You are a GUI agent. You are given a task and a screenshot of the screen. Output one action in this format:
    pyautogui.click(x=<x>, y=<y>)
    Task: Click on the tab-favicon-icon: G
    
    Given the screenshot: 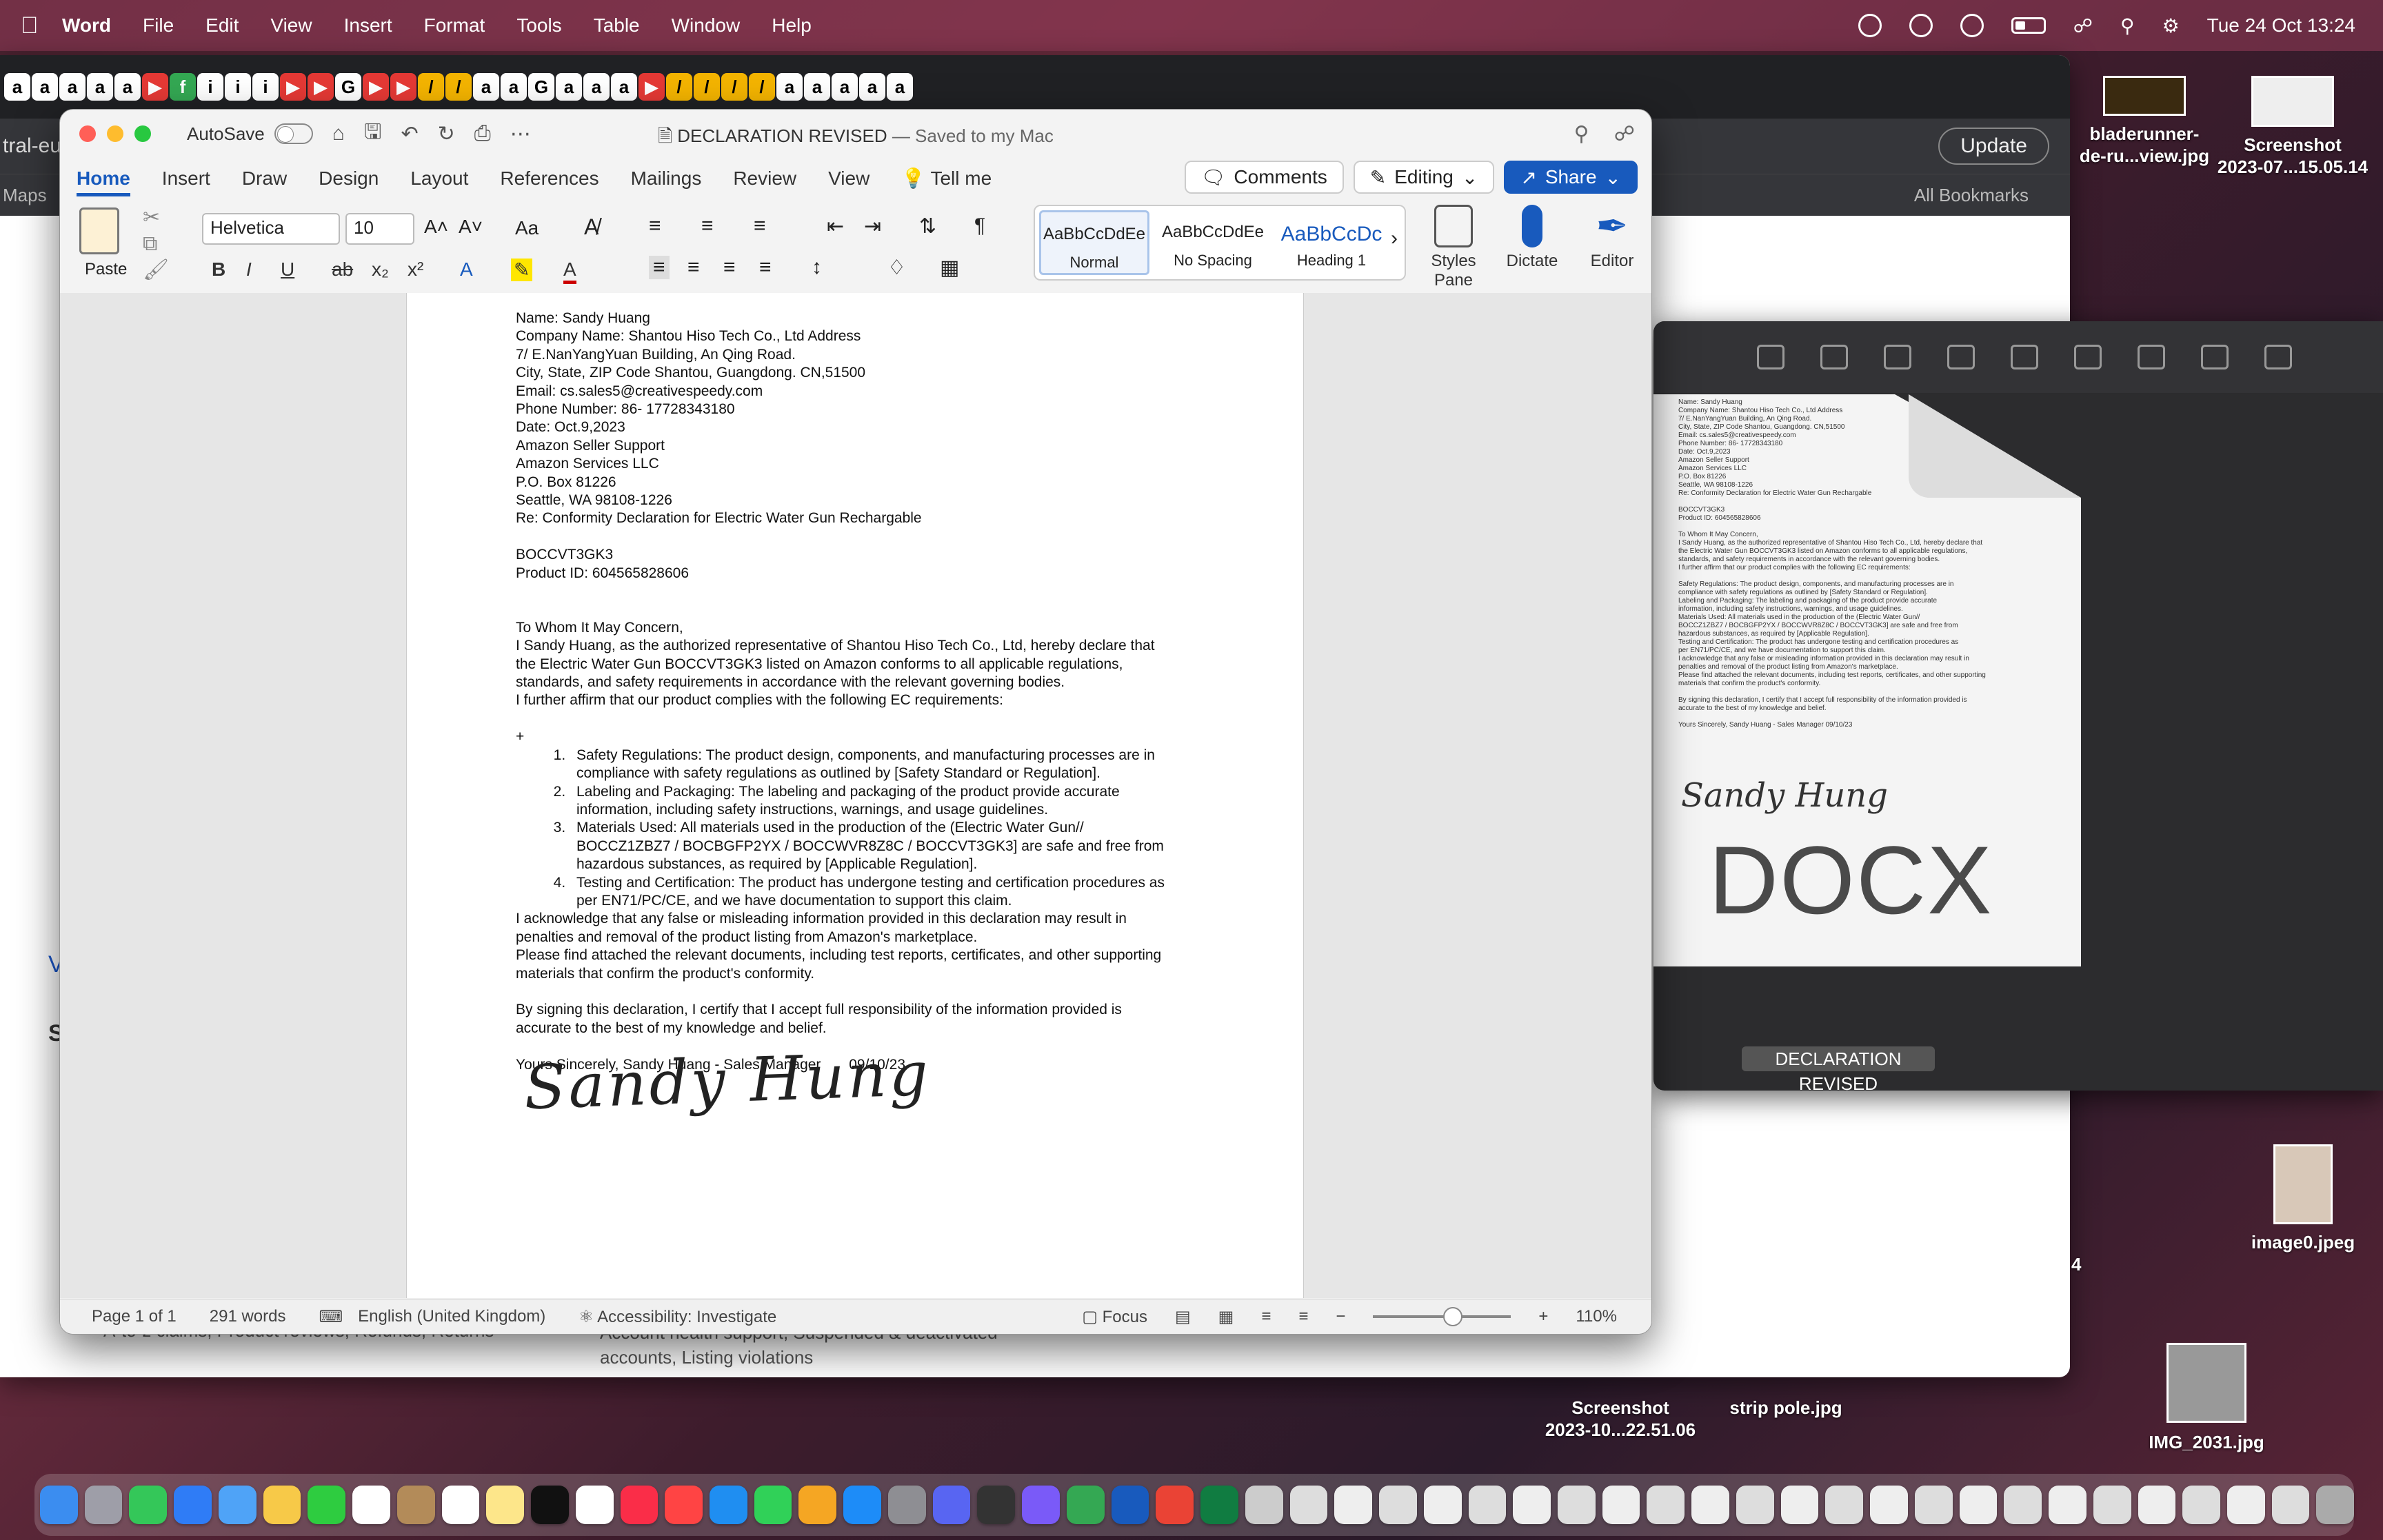 What is the action you would take?
    pyautogui.click(x=348, y=87)
    